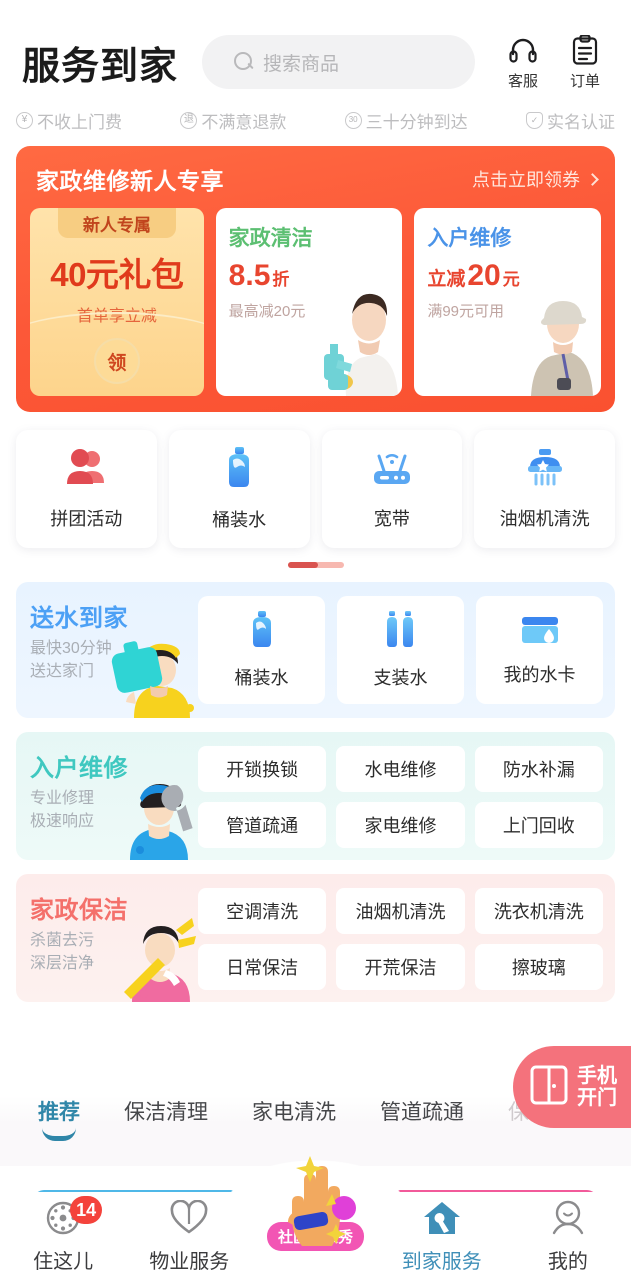 This screenshot has height=1280, width=631. Describe the element at coordinates (100, 65) in the screenshot. I see `page-title: 服务到家` at that location.